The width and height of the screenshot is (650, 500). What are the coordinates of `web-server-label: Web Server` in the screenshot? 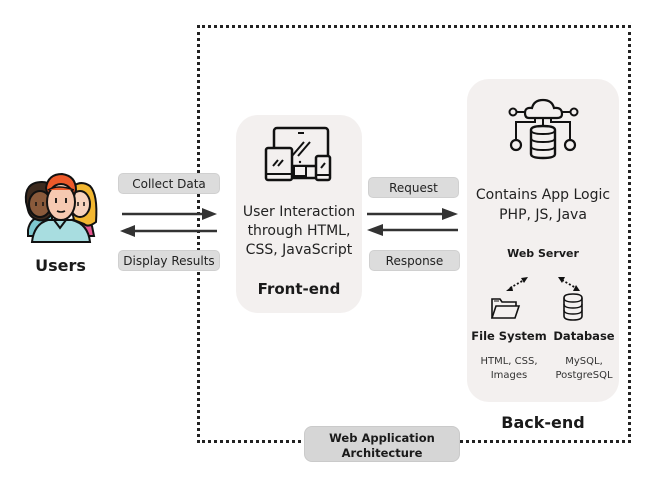 It's located at (543, 253).